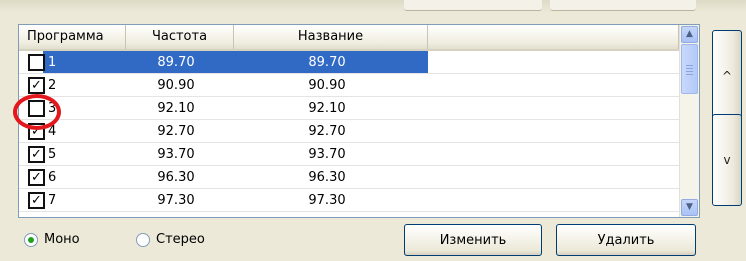  Describe the element at coordinates (327, 108) in the screenshot. I see `station-name: 92.10` at that location.